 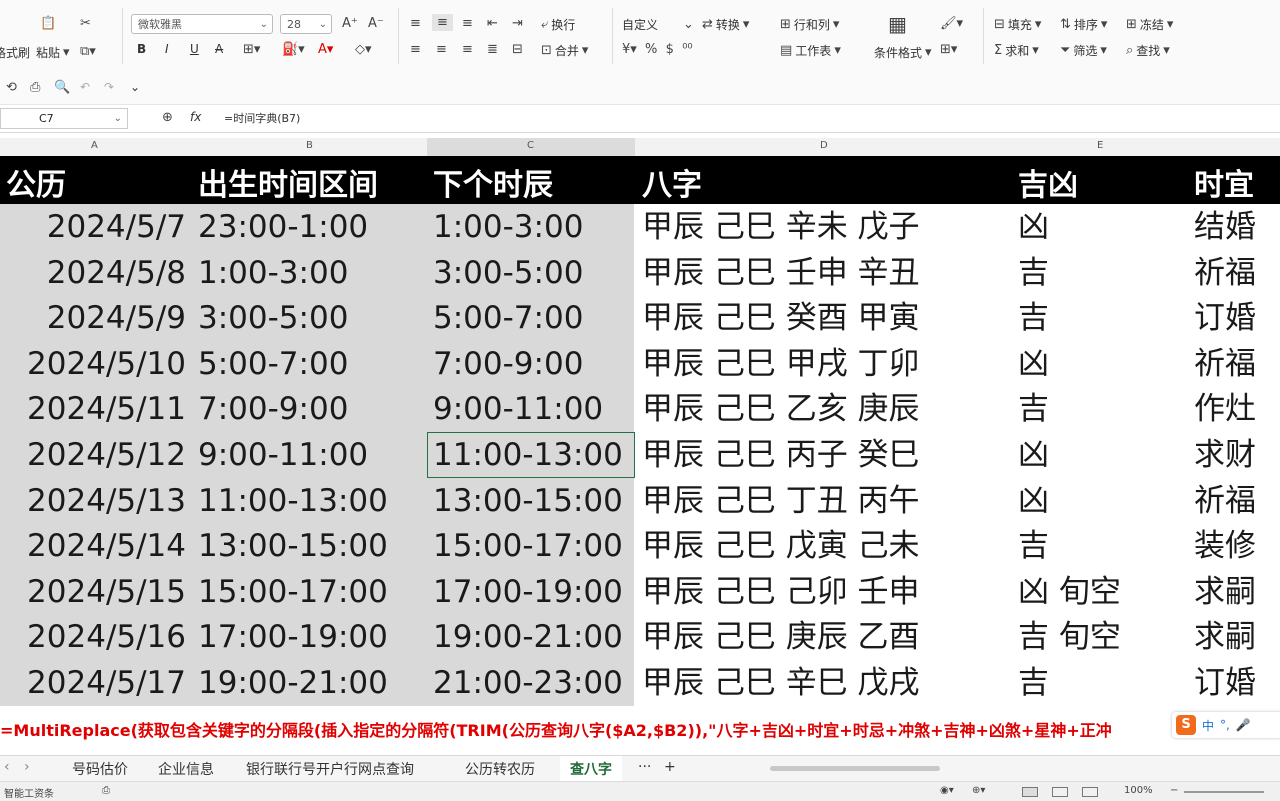 What do you see at coordinates (106, 637) in the screenshot?
I see `cell-date: 2024/5/16` at bounding box center [106, 637].